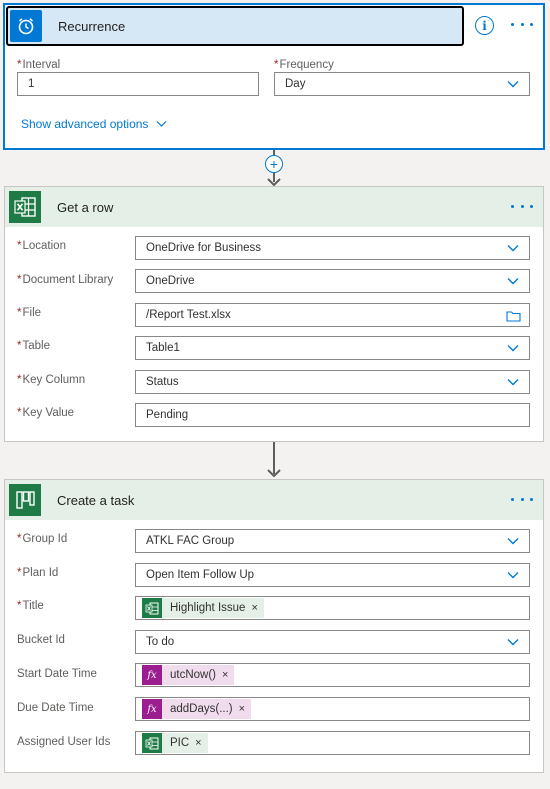  Describe the element at coordinates (274, 500) in the screenshot. I see `create-task-header: Create a task` at that location.